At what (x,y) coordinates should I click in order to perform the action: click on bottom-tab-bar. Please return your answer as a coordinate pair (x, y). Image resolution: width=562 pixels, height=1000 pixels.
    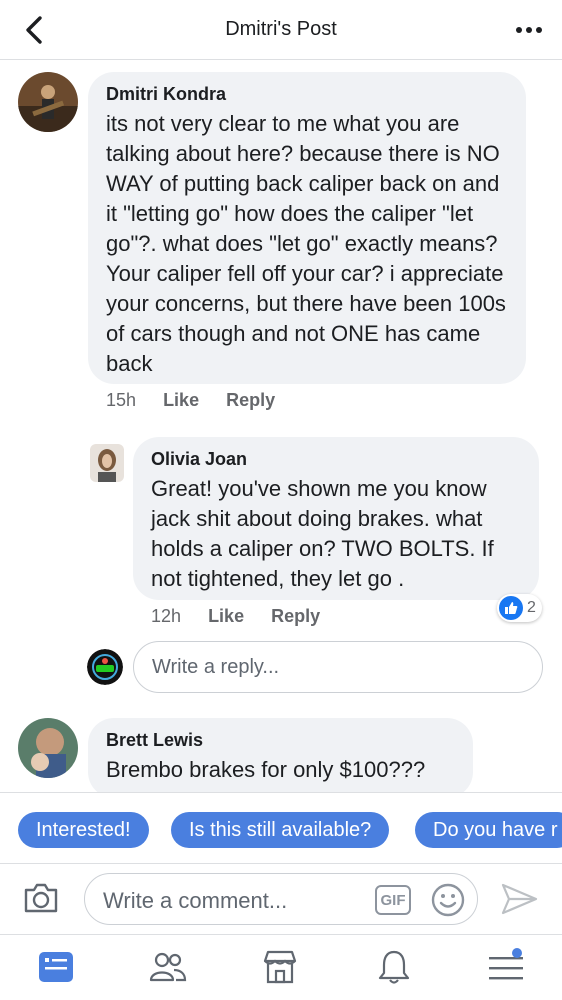
    Looking at the image, I should click on (281, 967).